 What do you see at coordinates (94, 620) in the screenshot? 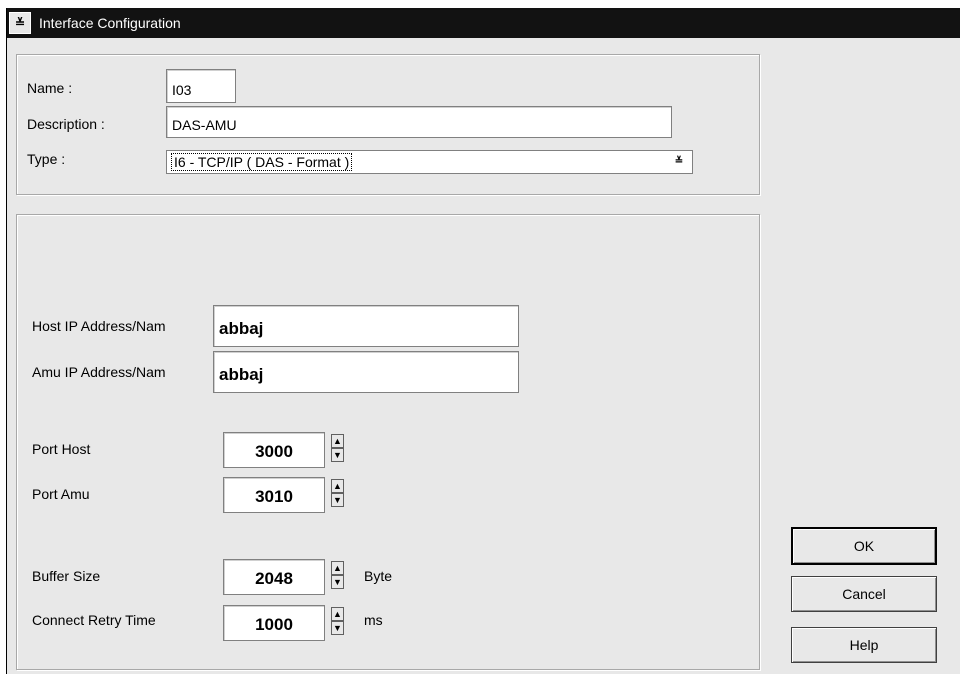
I see `retry-time-label: Connect Retry Time` at bounding box center [94, 620].